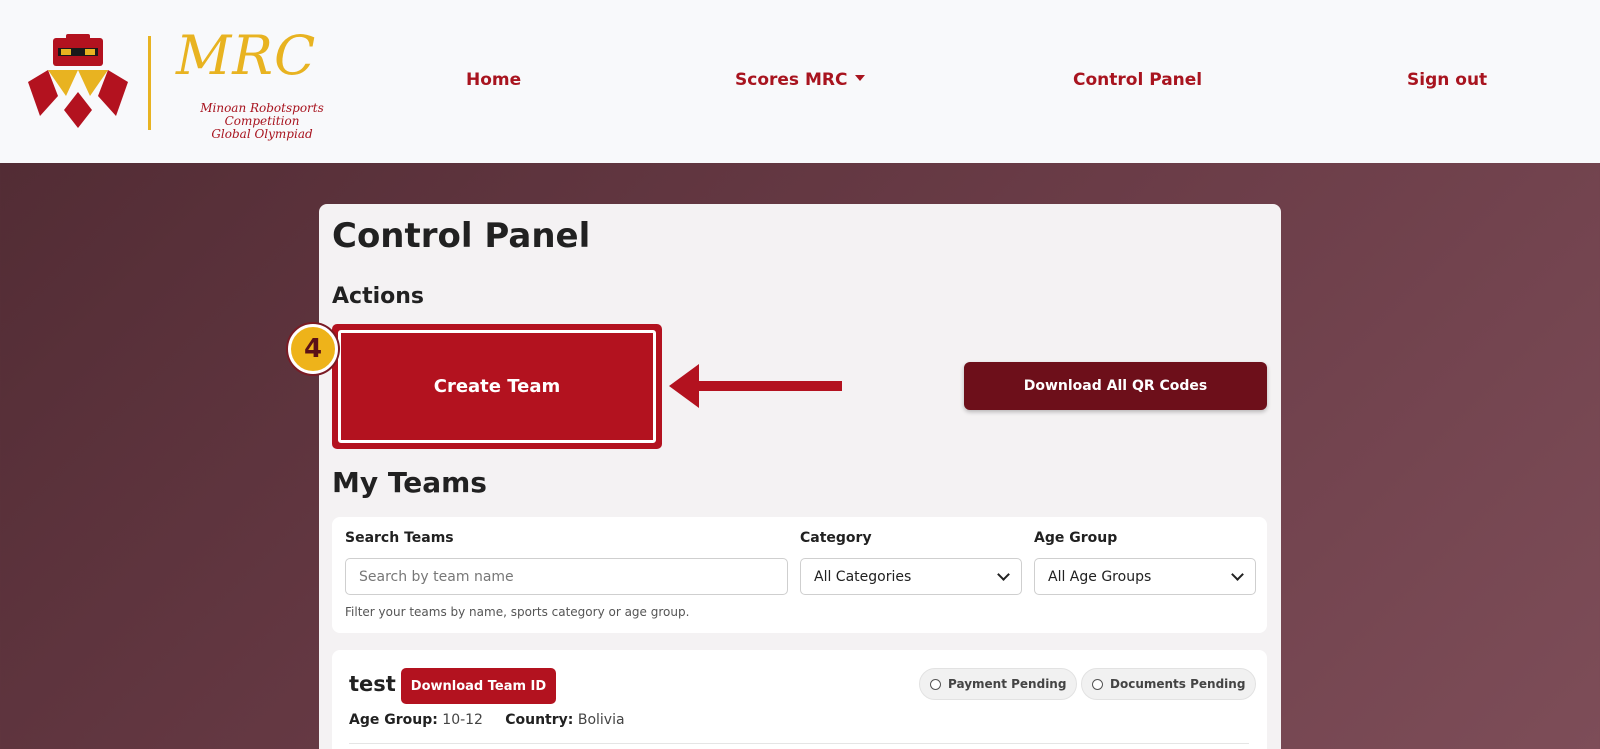  What do you see at coordinates (1178, 684) in the screenshot?
I see `documents-status-text: Documents Pending` at bounding box center [1178, 684].